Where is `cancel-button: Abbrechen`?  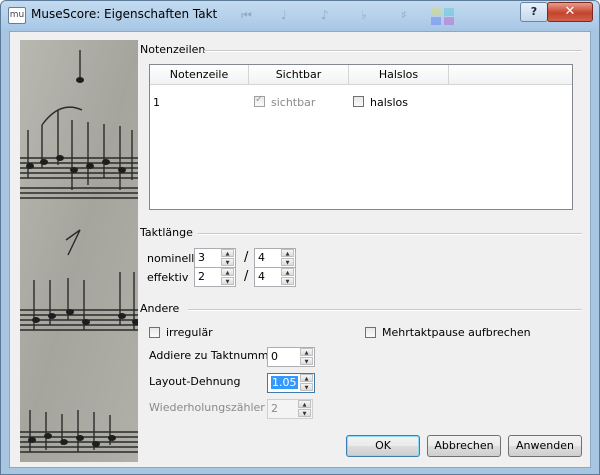
cancel-button: Abbrechen is located at coordinates (464, 446).